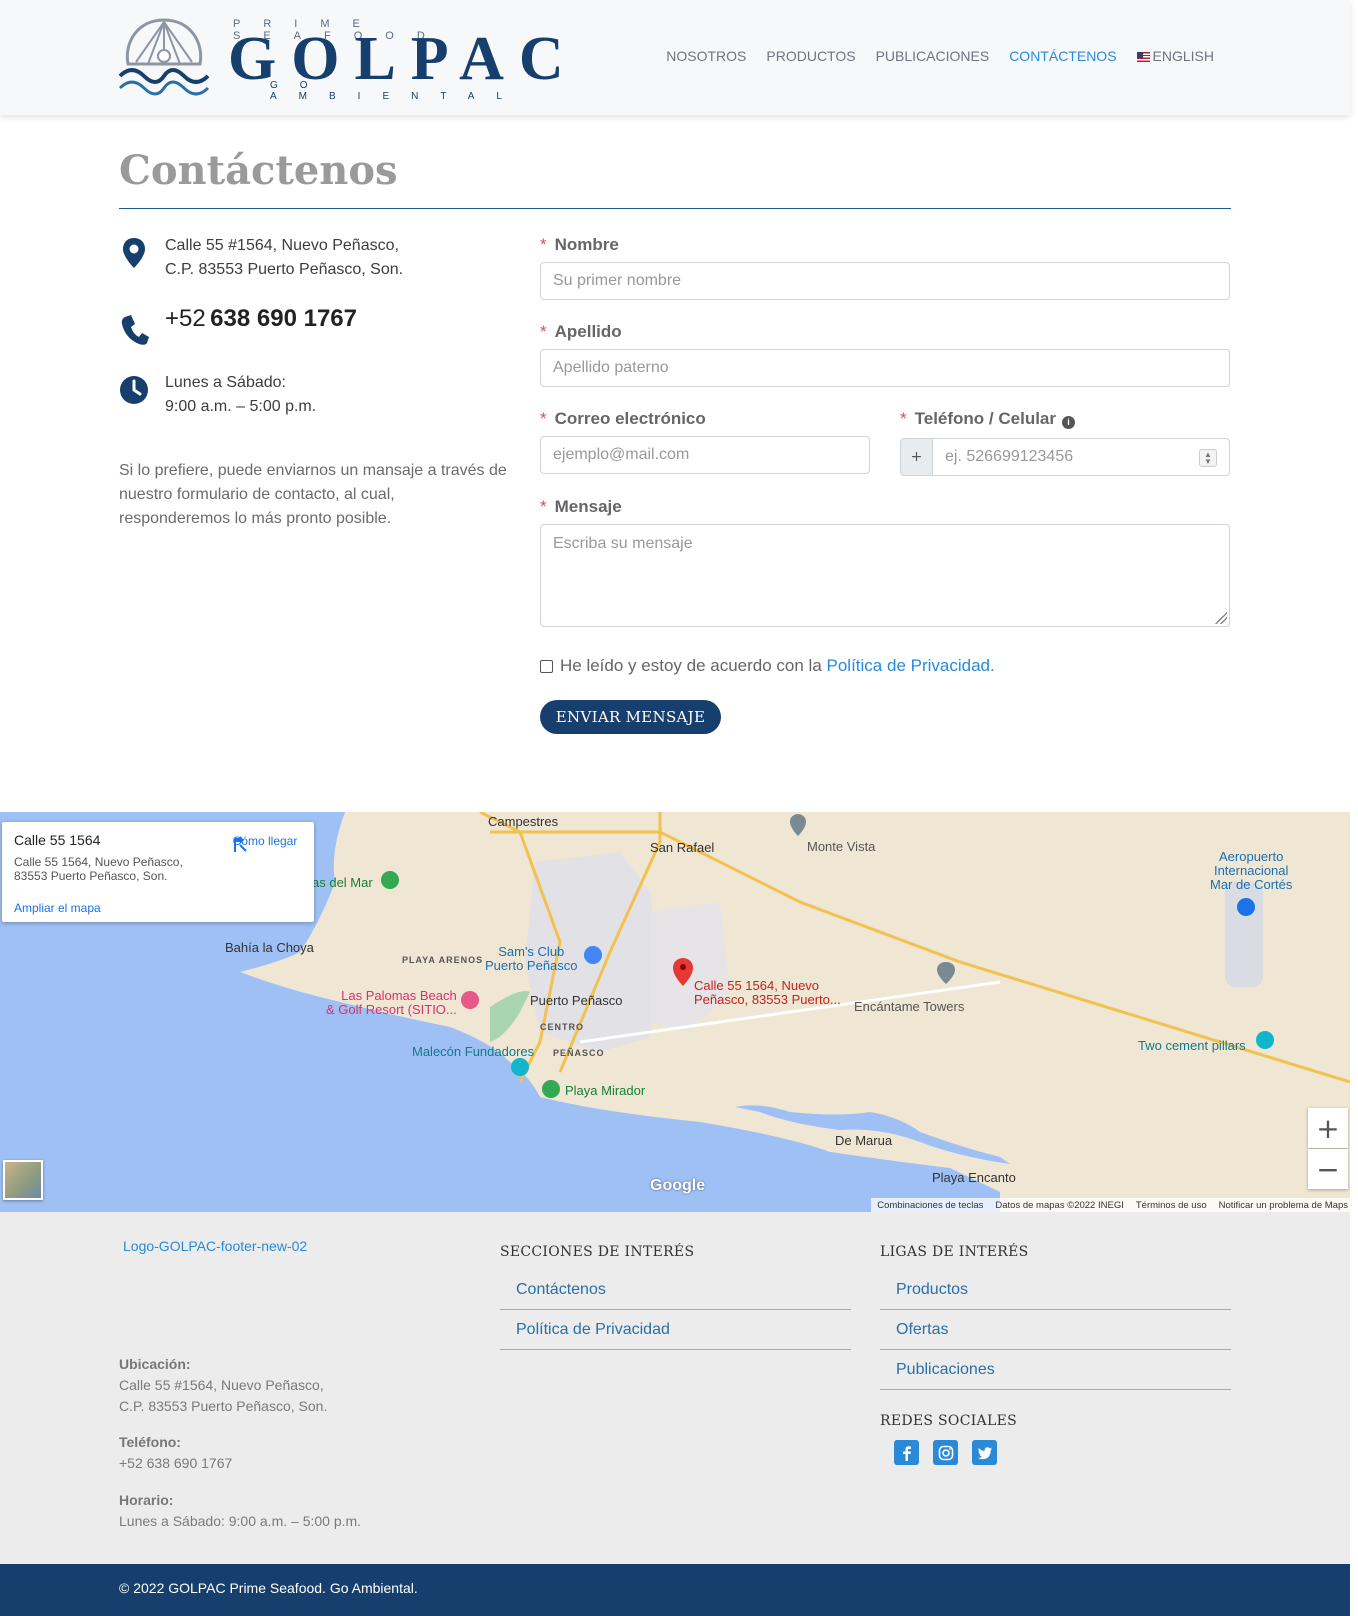  What do you see at coordinates (948, 1421) in the screenshot?
I see `redes-heading: REDES SOCIALES` at bounding box center [948, 1421].